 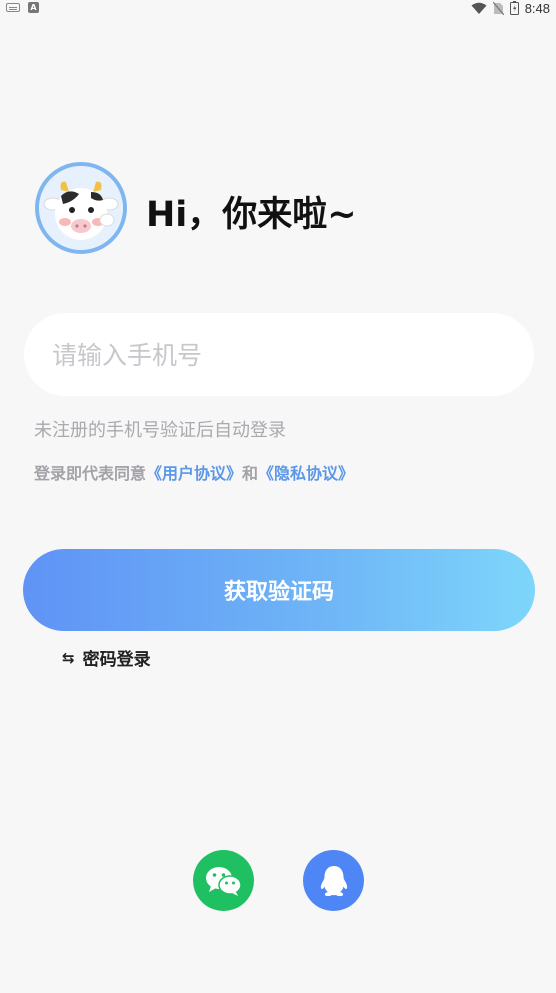 I want to click on qq-login-button, so click(x=333, y=880).